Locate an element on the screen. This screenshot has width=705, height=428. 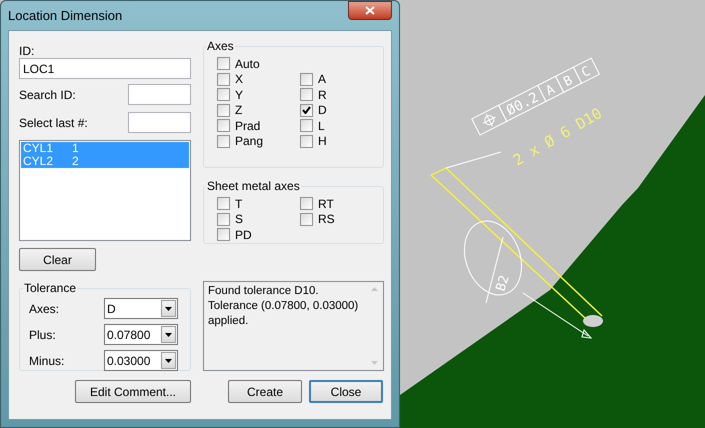
dropdown: 0.07800 is located at coordinates (141, 334).